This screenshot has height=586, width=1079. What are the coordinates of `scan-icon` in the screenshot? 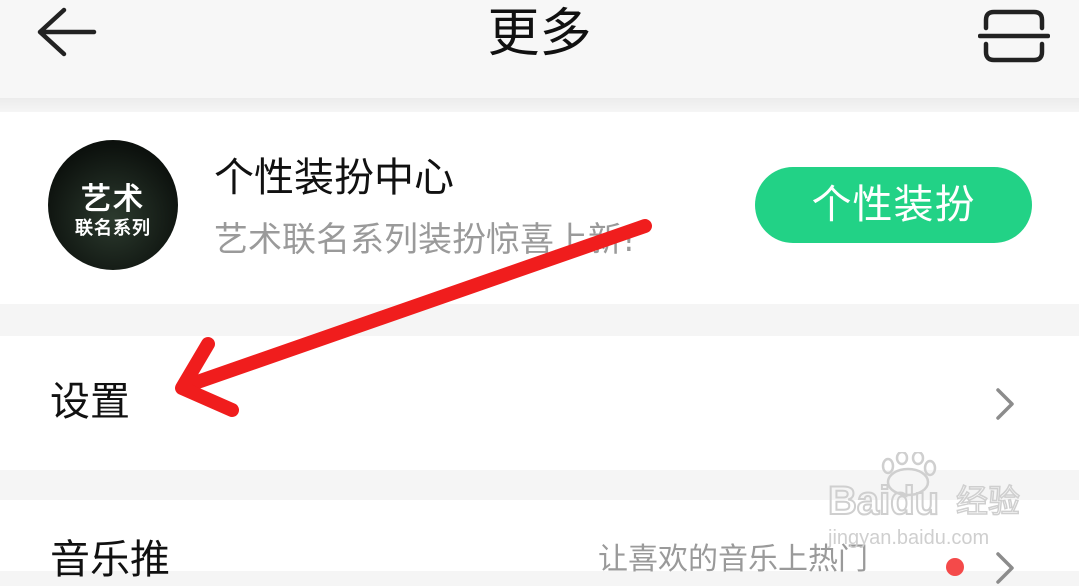 It's located at (1014, 35).